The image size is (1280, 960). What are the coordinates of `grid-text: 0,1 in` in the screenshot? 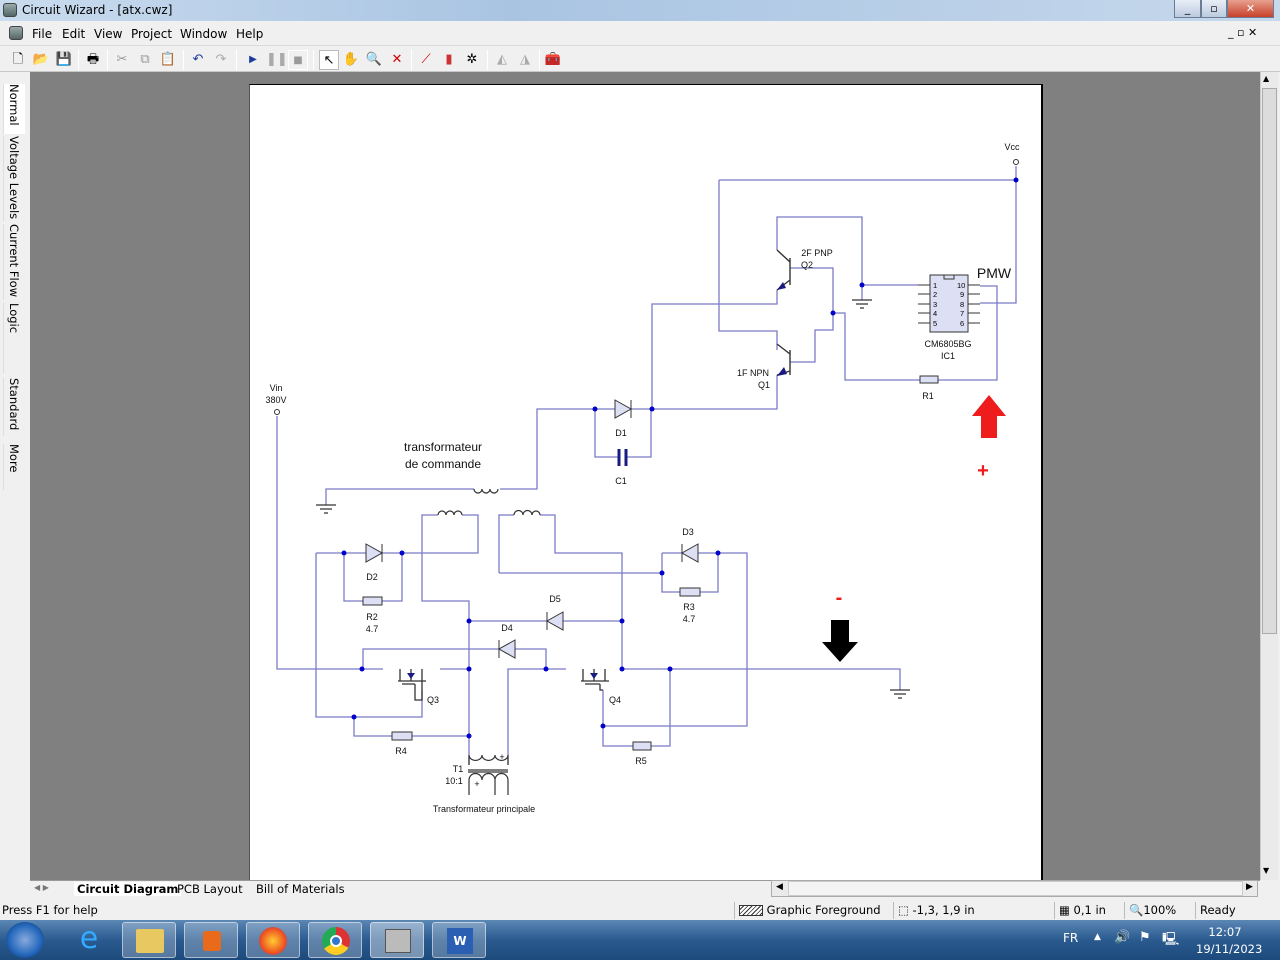 It's located at (1089, 910).